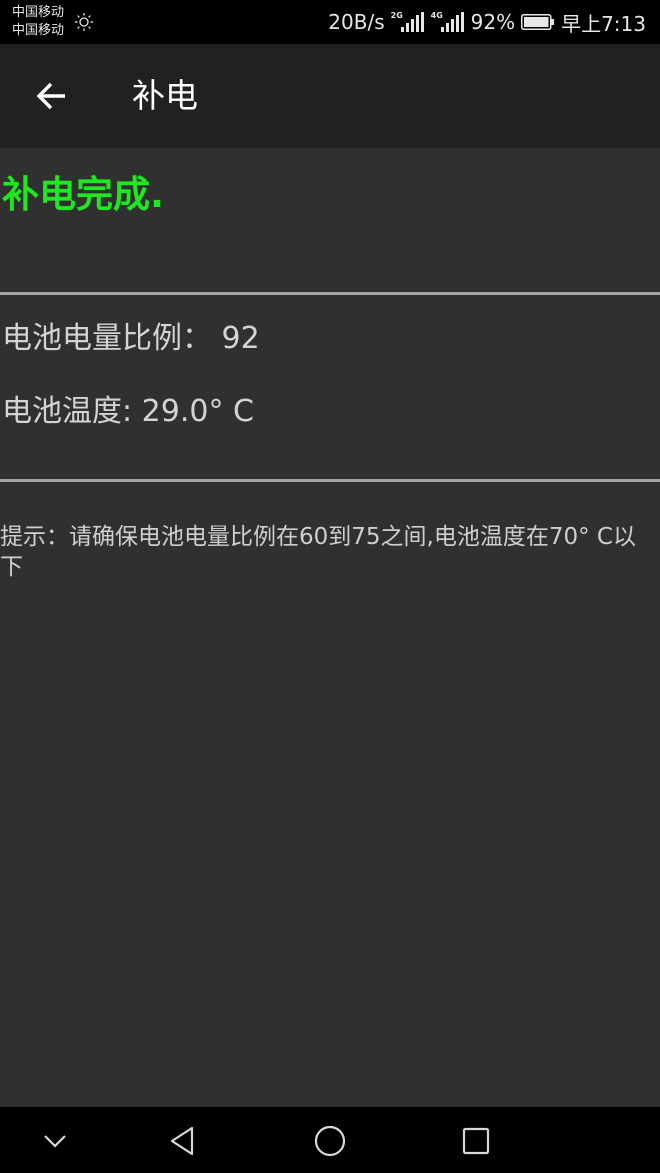 The height and width of the screenshot is (1173, 660). What do you see at coordinates (165, 95) in the screenshot?
I see `page-title: 补电` at bounding box center [165, 95].